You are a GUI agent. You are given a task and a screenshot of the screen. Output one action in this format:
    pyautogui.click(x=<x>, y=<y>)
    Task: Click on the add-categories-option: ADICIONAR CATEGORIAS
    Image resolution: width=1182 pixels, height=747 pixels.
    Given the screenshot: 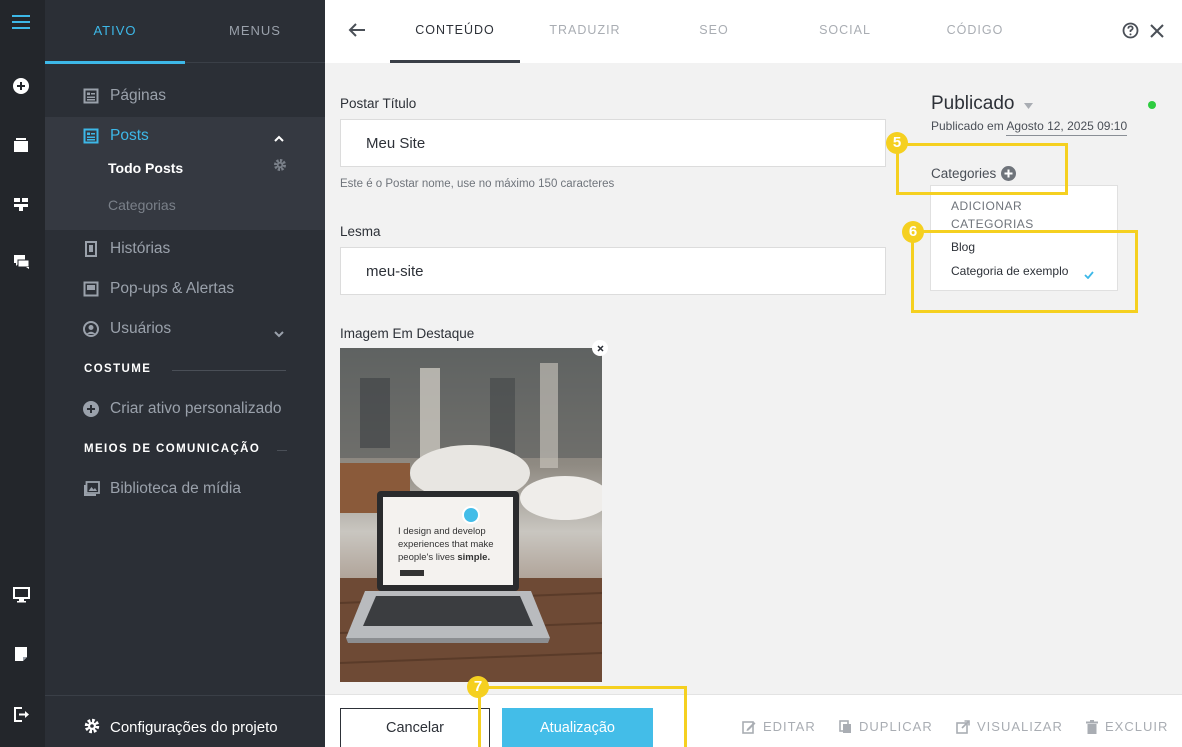 What is the action you would take?
    pyautogui.click(x=1026, y=215)
    